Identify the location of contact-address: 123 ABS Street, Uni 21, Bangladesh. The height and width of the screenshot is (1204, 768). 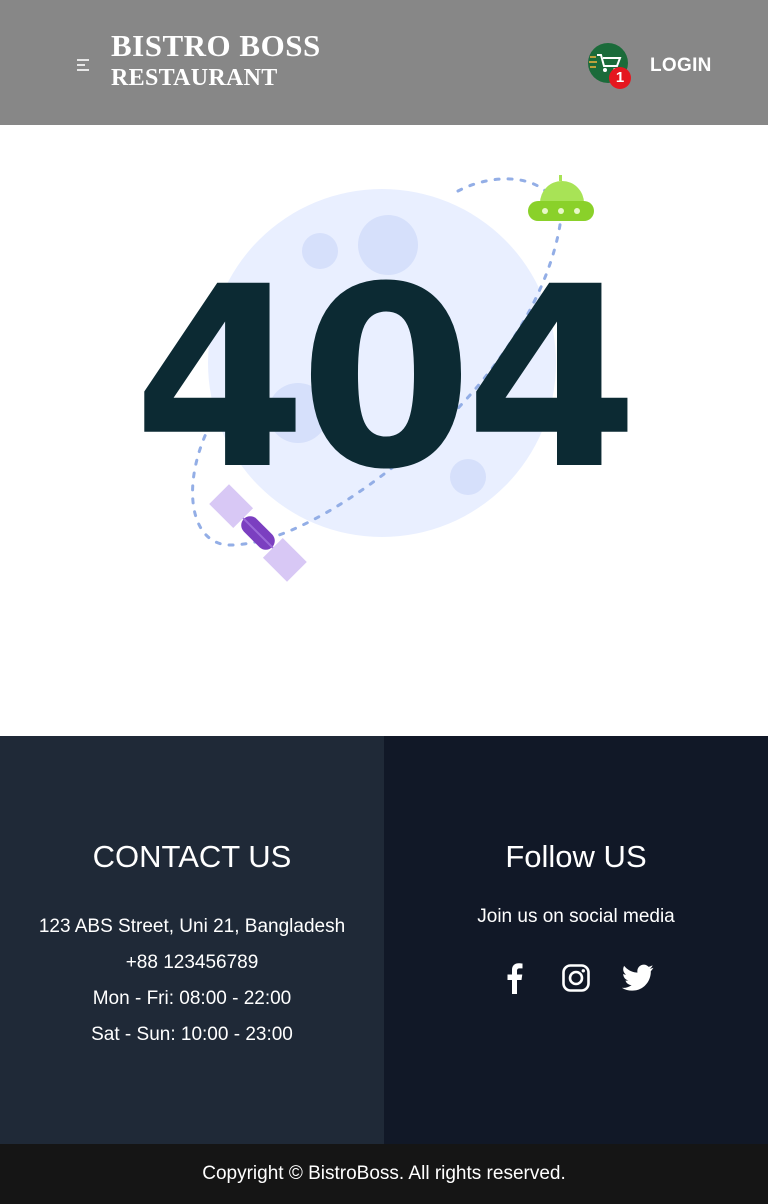
(192, 926).